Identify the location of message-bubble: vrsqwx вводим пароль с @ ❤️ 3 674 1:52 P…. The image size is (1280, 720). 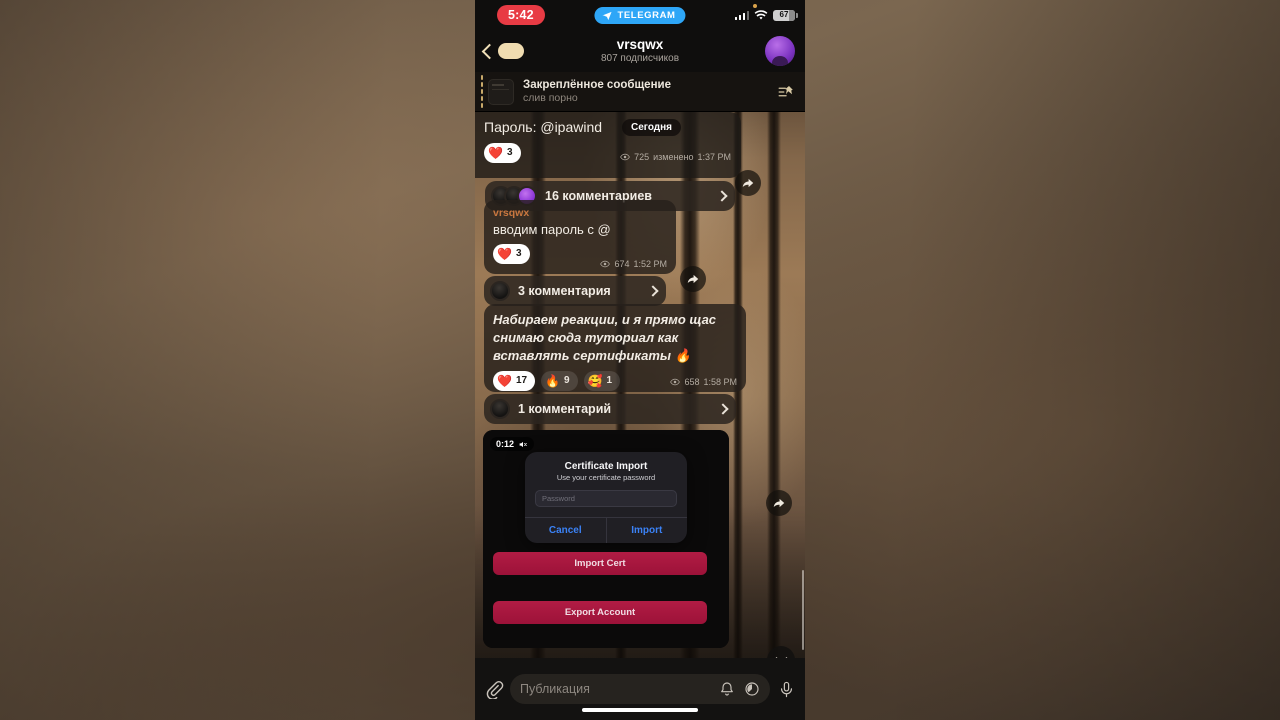
(580, 237).